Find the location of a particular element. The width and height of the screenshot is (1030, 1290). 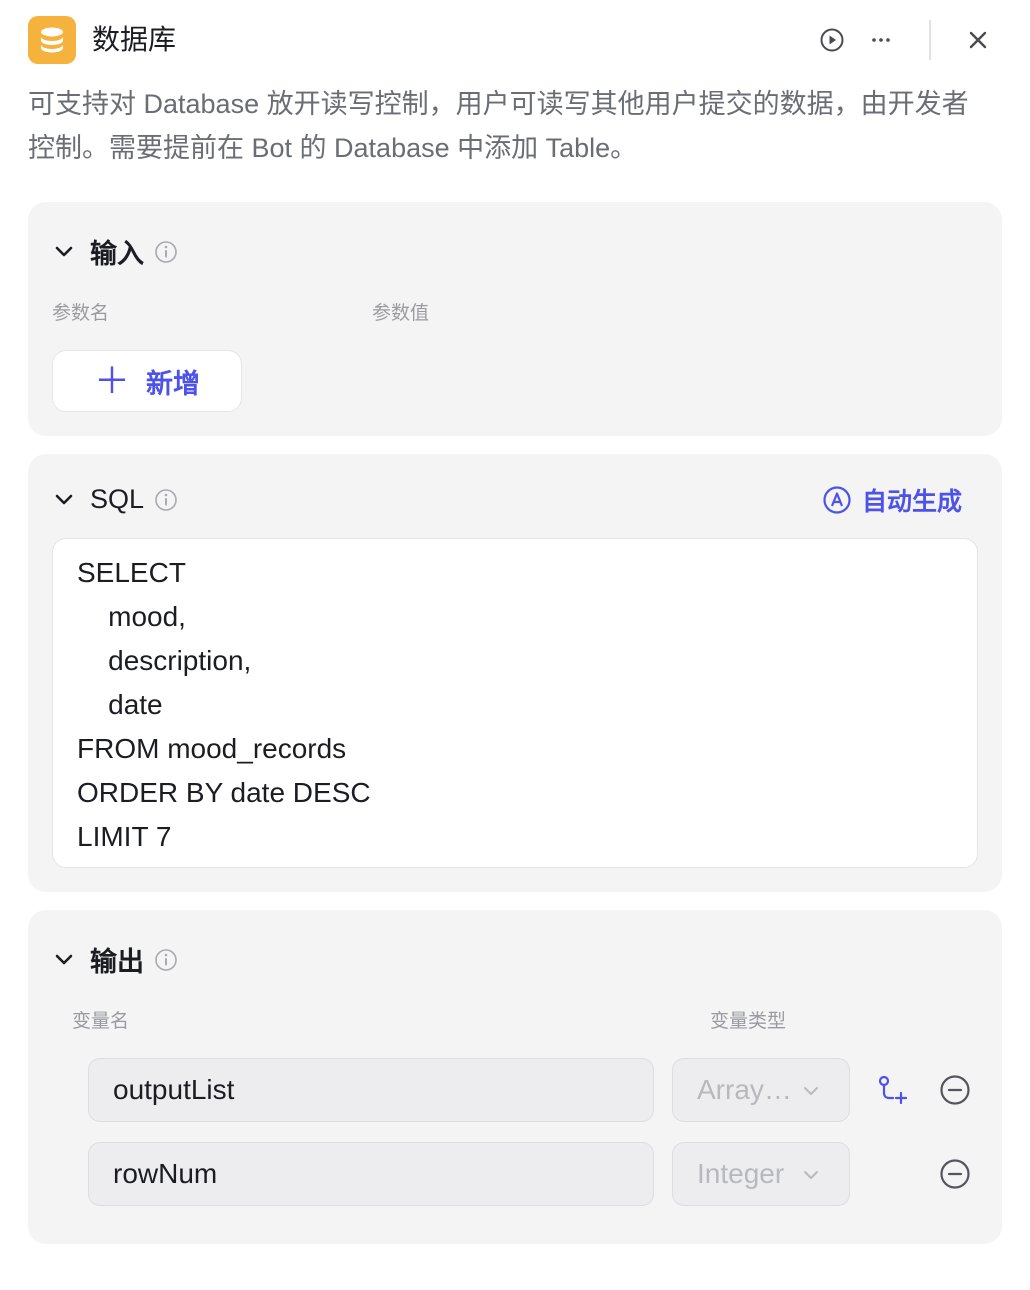

sql-line: description, is located at coordinates (164, 660).